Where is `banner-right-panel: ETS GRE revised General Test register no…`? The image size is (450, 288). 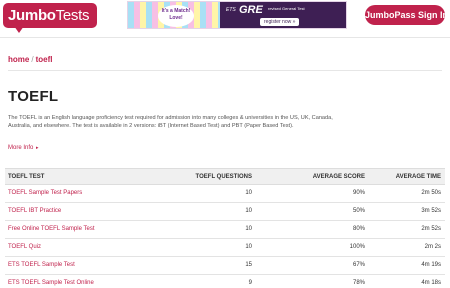
banner-right-panel: ETS GRE revised General Test register no… is located at coordinates (283, 15).